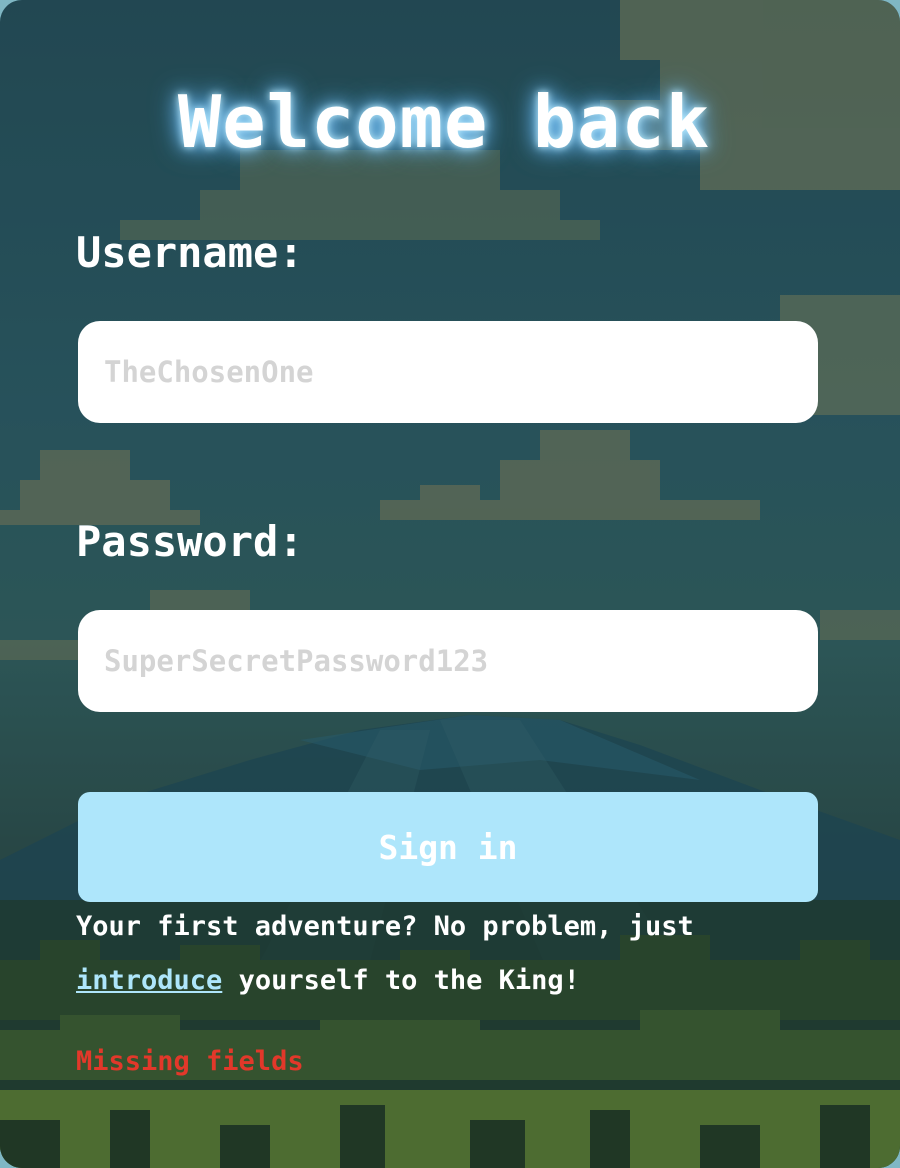 The width and height of the screenshot is (900, 1168). I want to click on password-label: Password:, so click(190, 541).